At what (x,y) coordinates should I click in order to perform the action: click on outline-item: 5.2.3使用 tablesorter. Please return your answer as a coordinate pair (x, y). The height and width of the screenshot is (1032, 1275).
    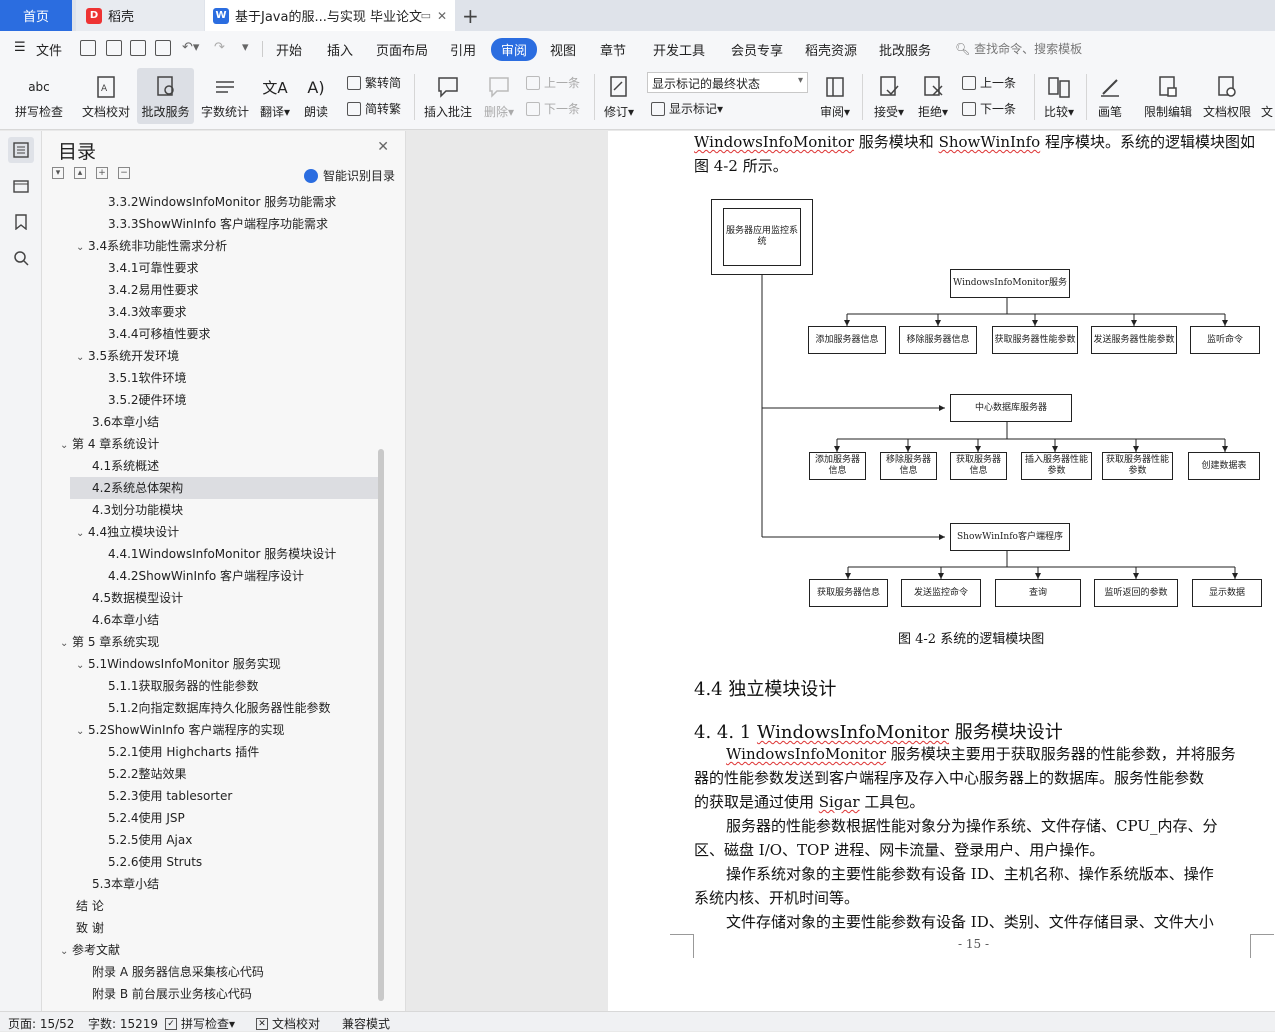
    Looking at the image, I should click on (163, 796).